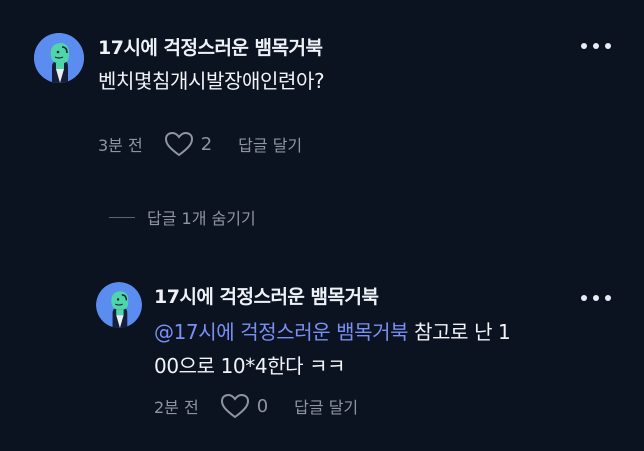 The height and width of the screenshot is (451, 644). I want to click on reply-text-line: @17시에 걱정스러운 뱀목거북 참고로 난 1, so click(374, 332).